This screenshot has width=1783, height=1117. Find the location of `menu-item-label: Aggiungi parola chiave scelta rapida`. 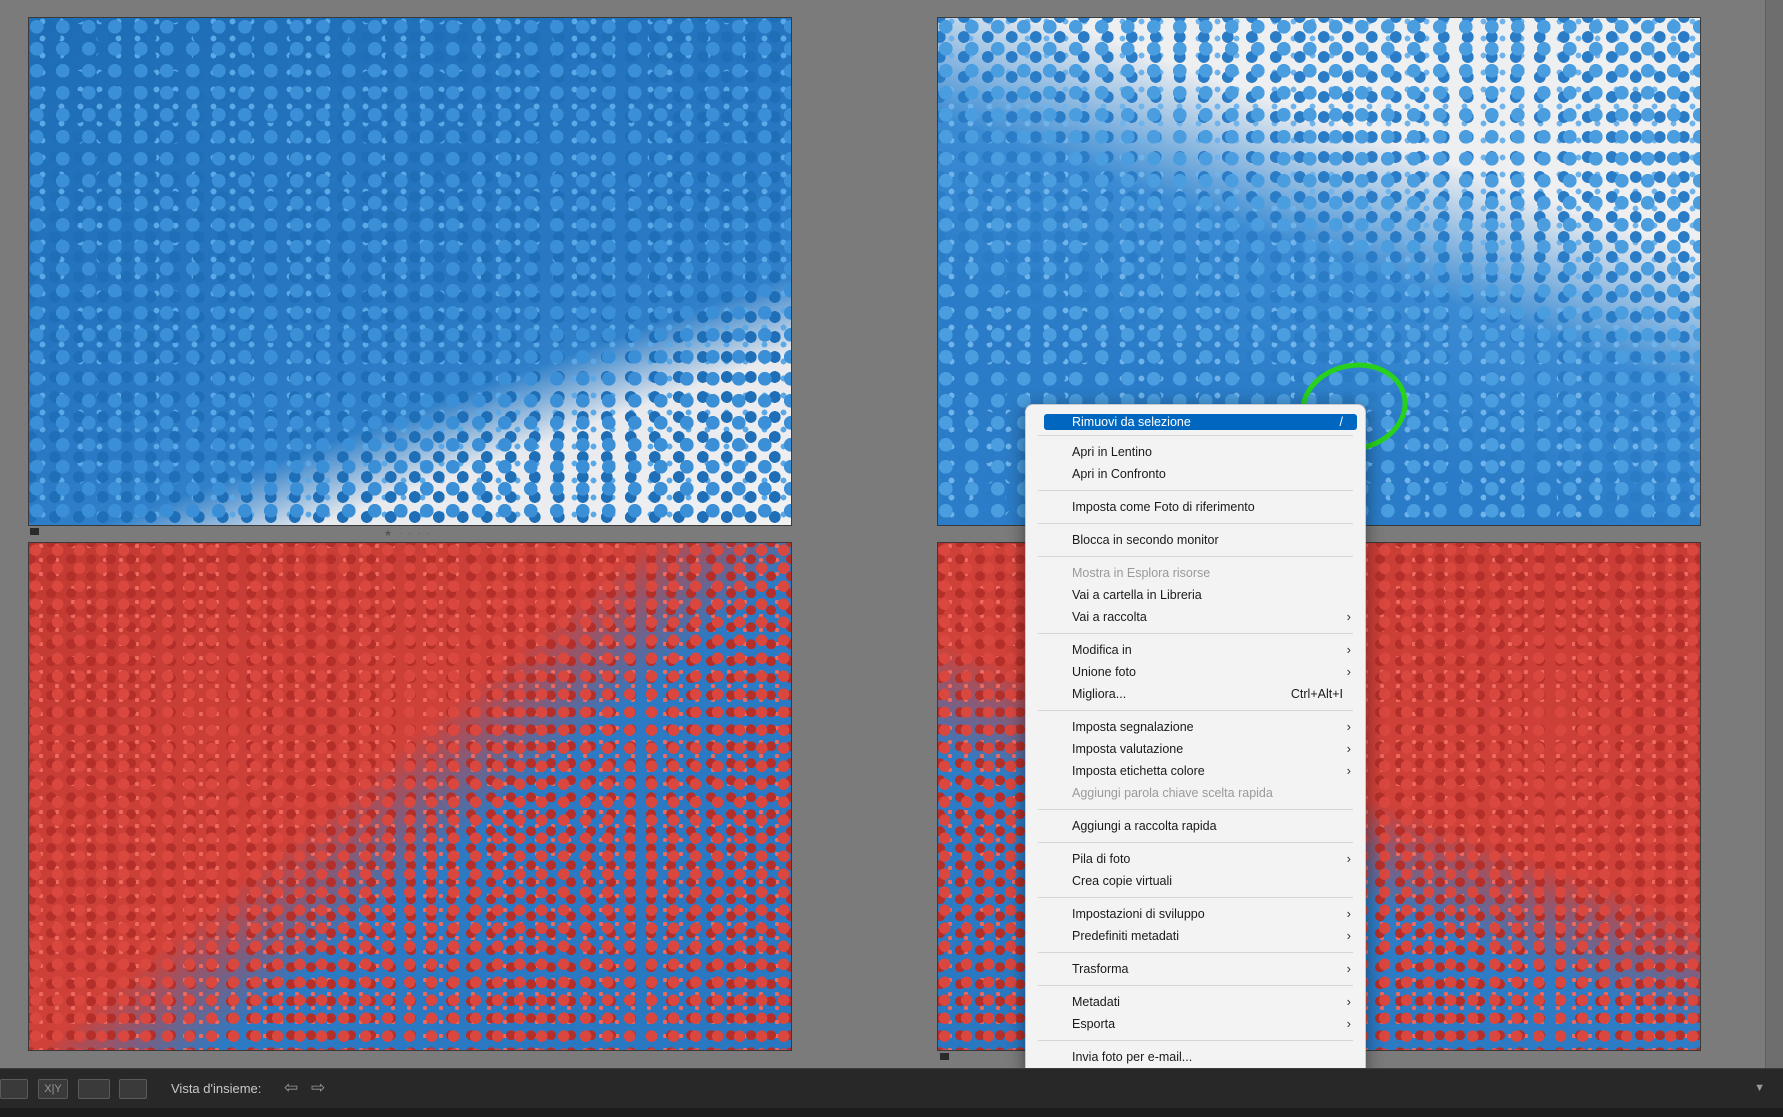

menu-item-label: Aggiungi parola chiave scelta rapida is located at coordinates (1172, 793).